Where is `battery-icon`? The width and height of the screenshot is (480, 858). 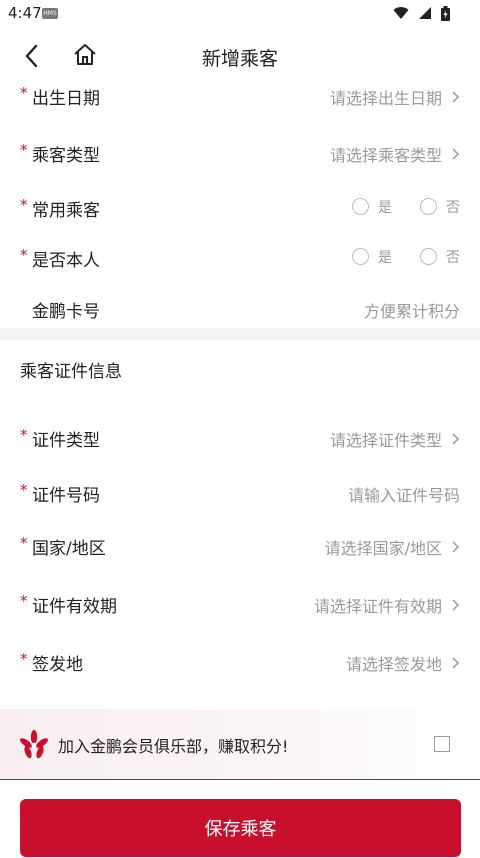 battery-icon is located at coordinates (445, 13).